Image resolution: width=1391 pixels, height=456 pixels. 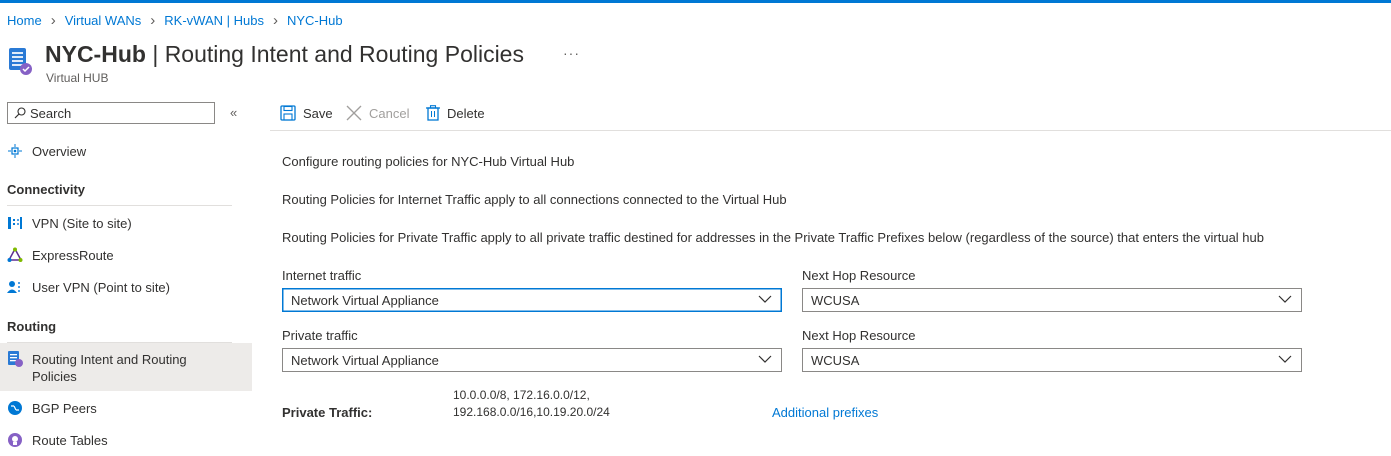 I want to click on sidebar-item-label: Overview, so click(x=59, y=151).